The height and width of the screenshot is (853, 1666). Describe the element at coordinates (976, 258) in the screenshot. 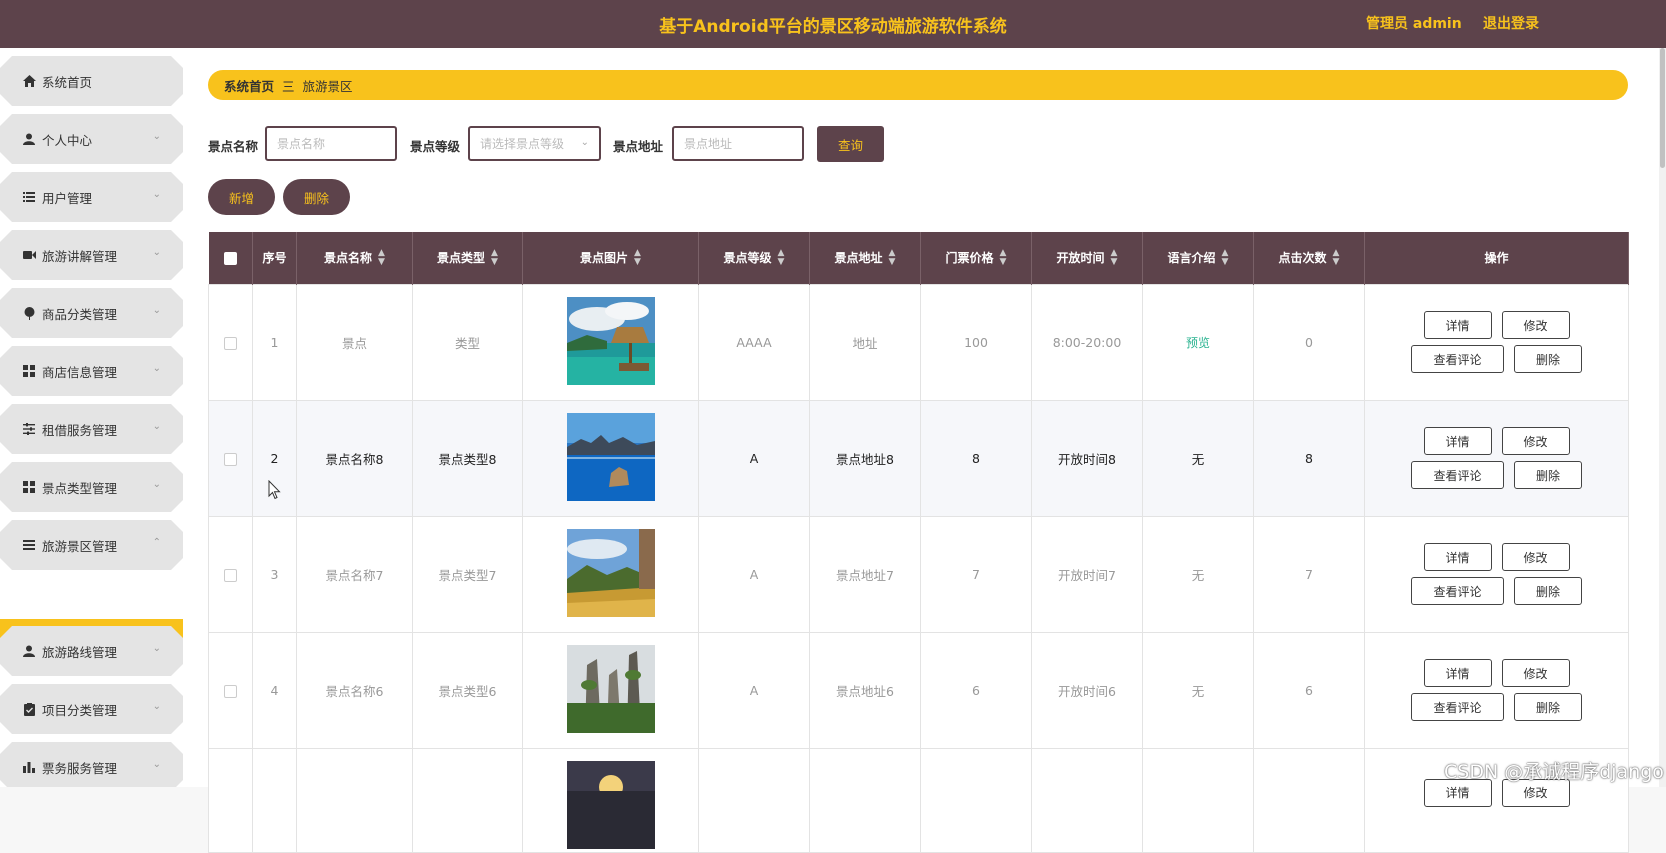

I see `column-header: 门票价格 ▲ ▼` at that location.